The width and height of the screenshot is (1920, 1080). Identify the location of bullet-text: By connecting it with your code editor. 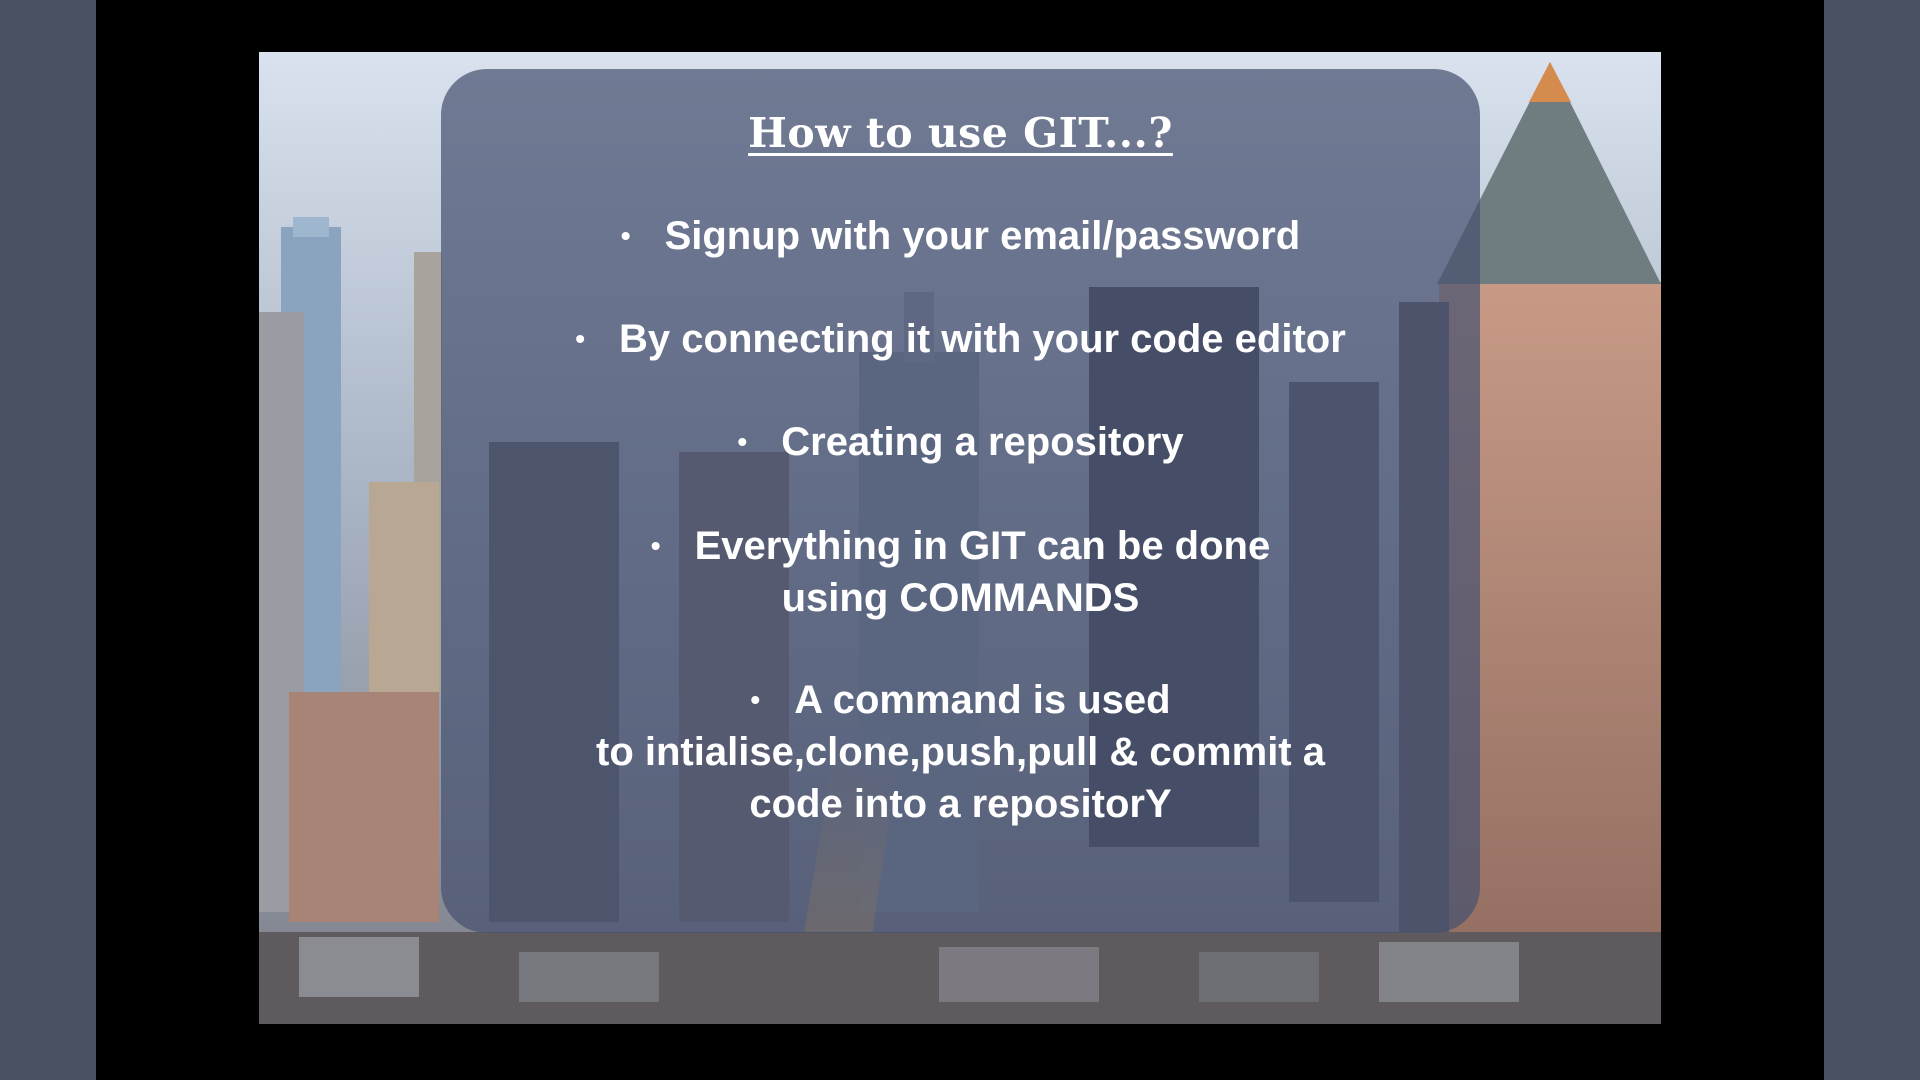
(982, 339).